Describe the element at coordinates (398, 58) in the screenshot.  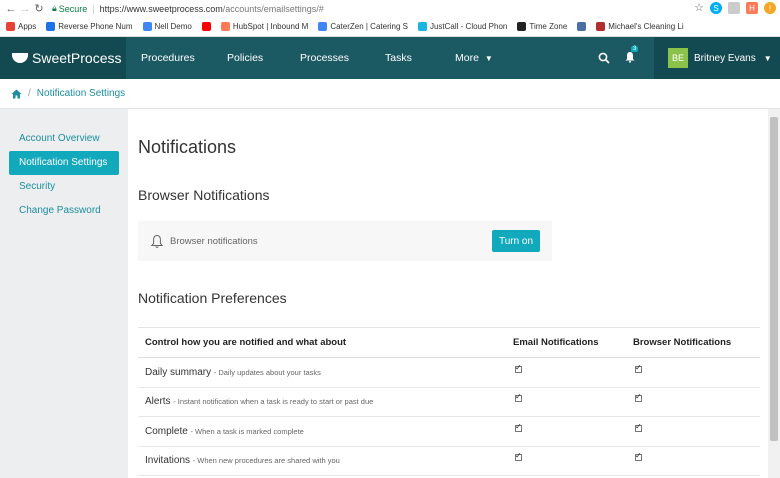
I see `nav-tasks: Tasks` at that location.